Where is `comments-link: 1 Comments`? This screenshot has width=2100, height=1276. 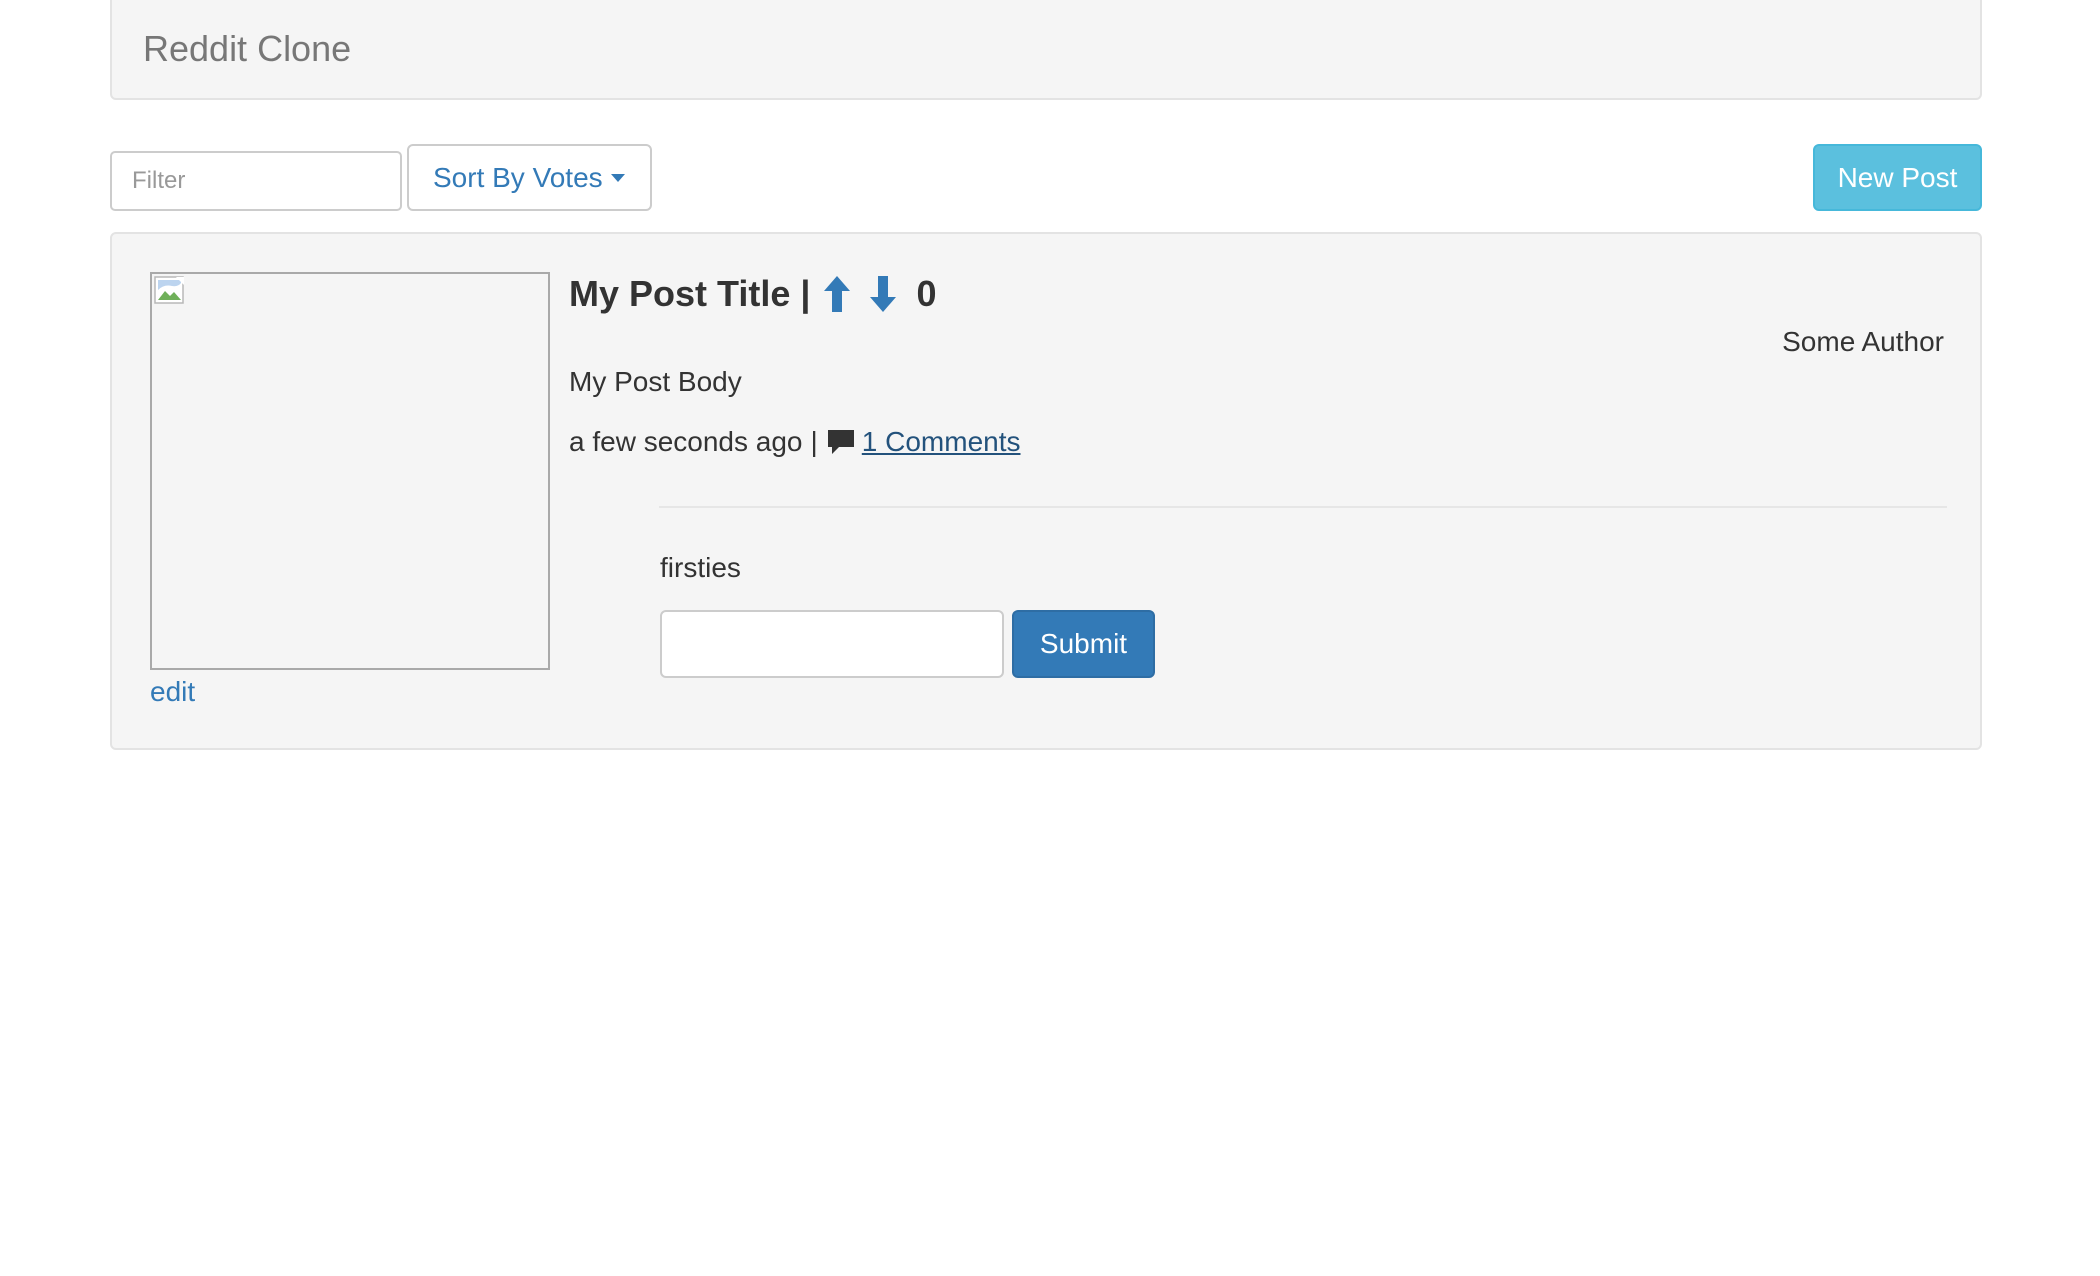
comments-link: 1 Comments is located at coordinates (941, 442).